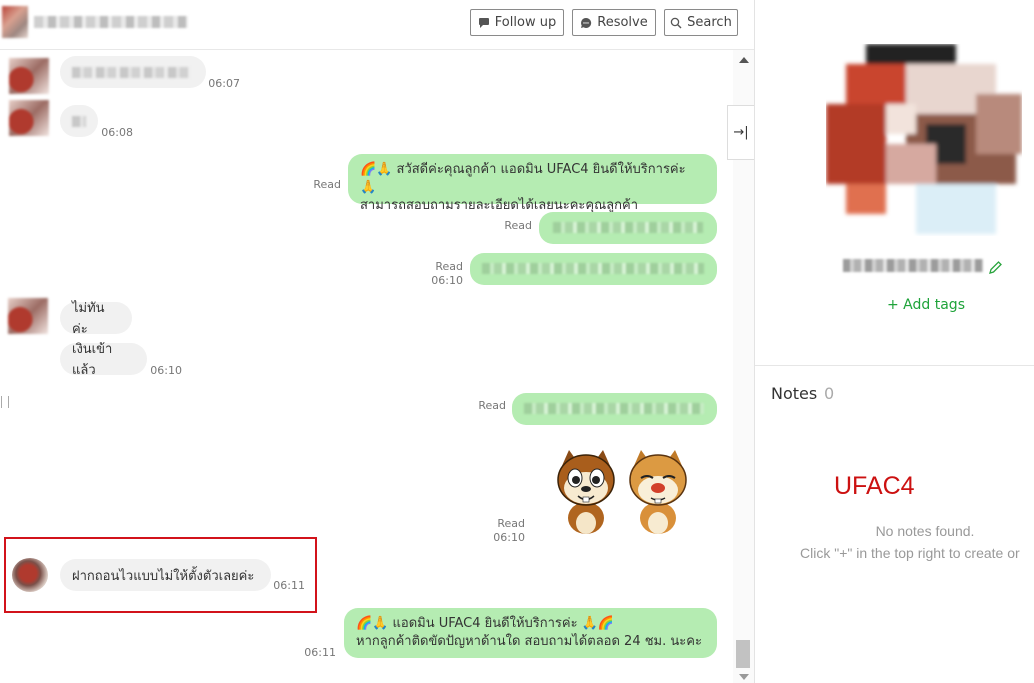 The image size is (1034, 683). Describe the element at coordinates (623, 492) in the screenshot. I see `chipmunk-sticker` at that location.